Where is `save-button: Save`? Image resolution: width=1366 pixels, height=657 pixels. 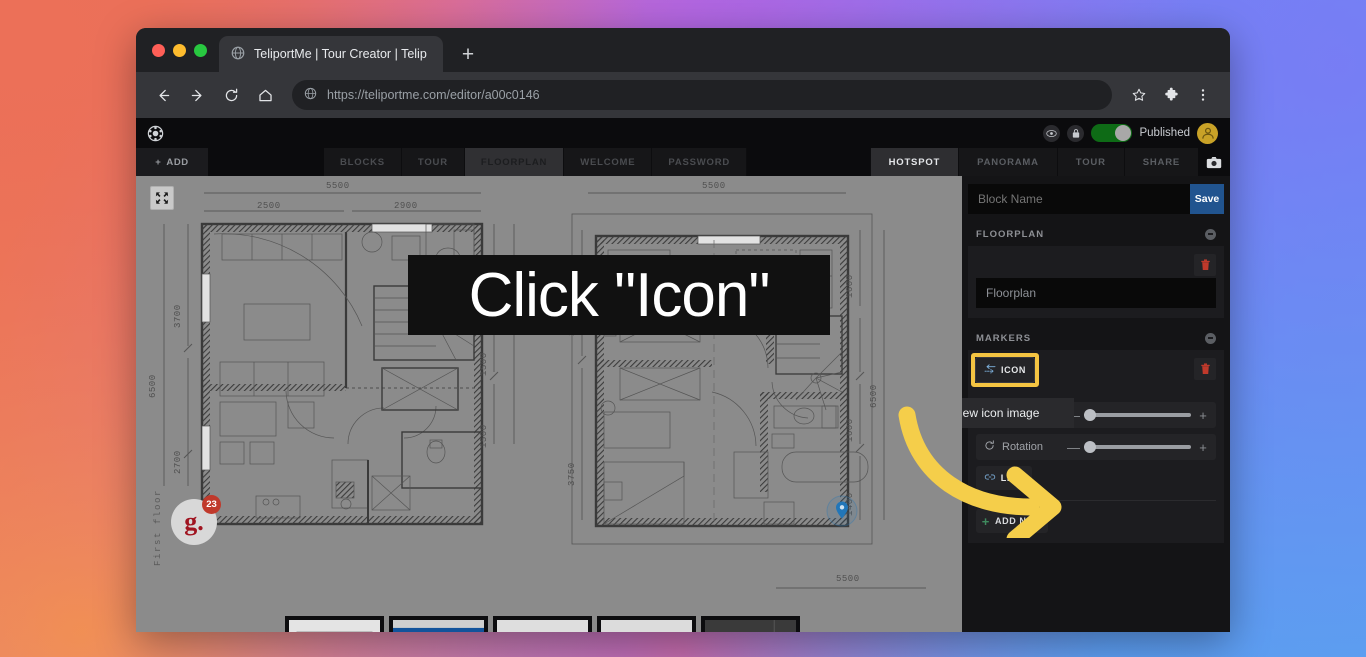
save-button: Save is located at coordinates (1207, 199).